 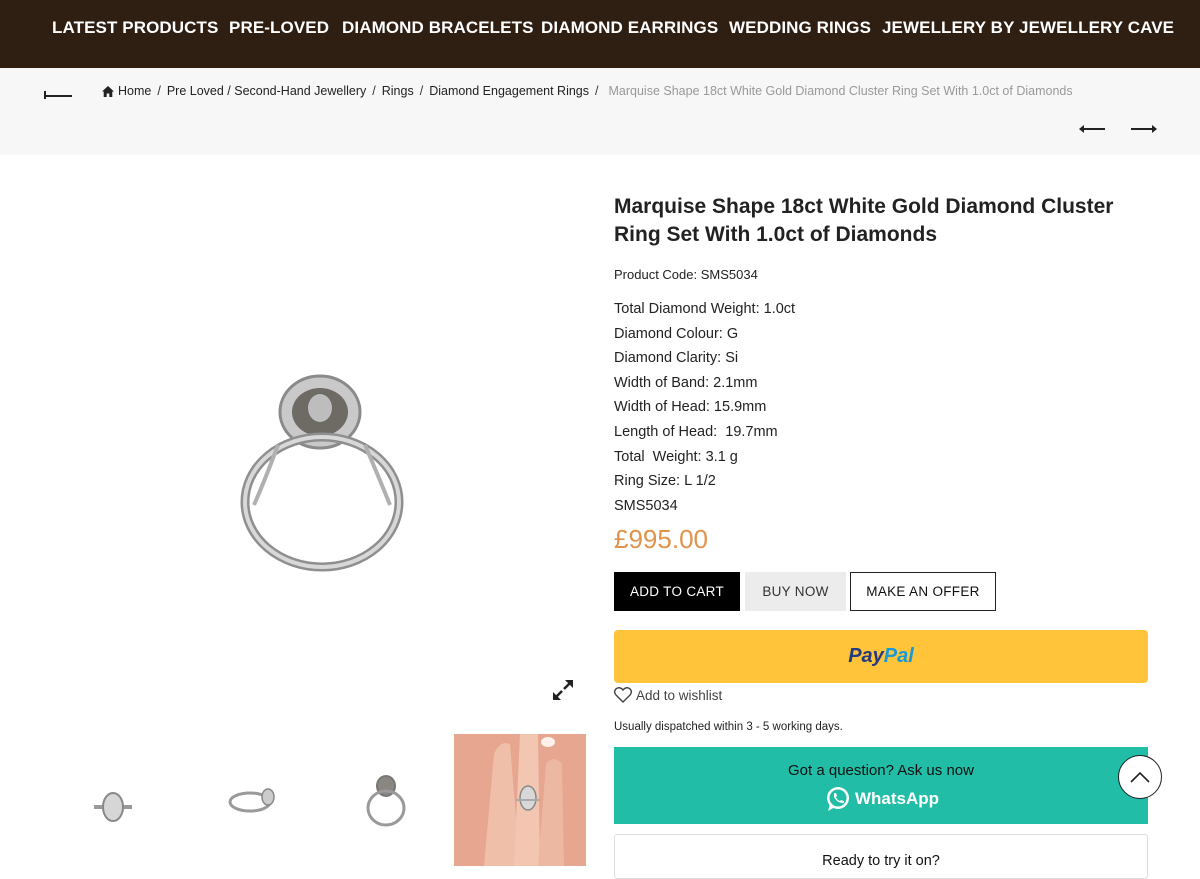 What do you see at coordinates (686, 382) in the screenshot?
I see `spec-width-of-band: Width of Band: 2.1mm` at bounding box center [686, 382].